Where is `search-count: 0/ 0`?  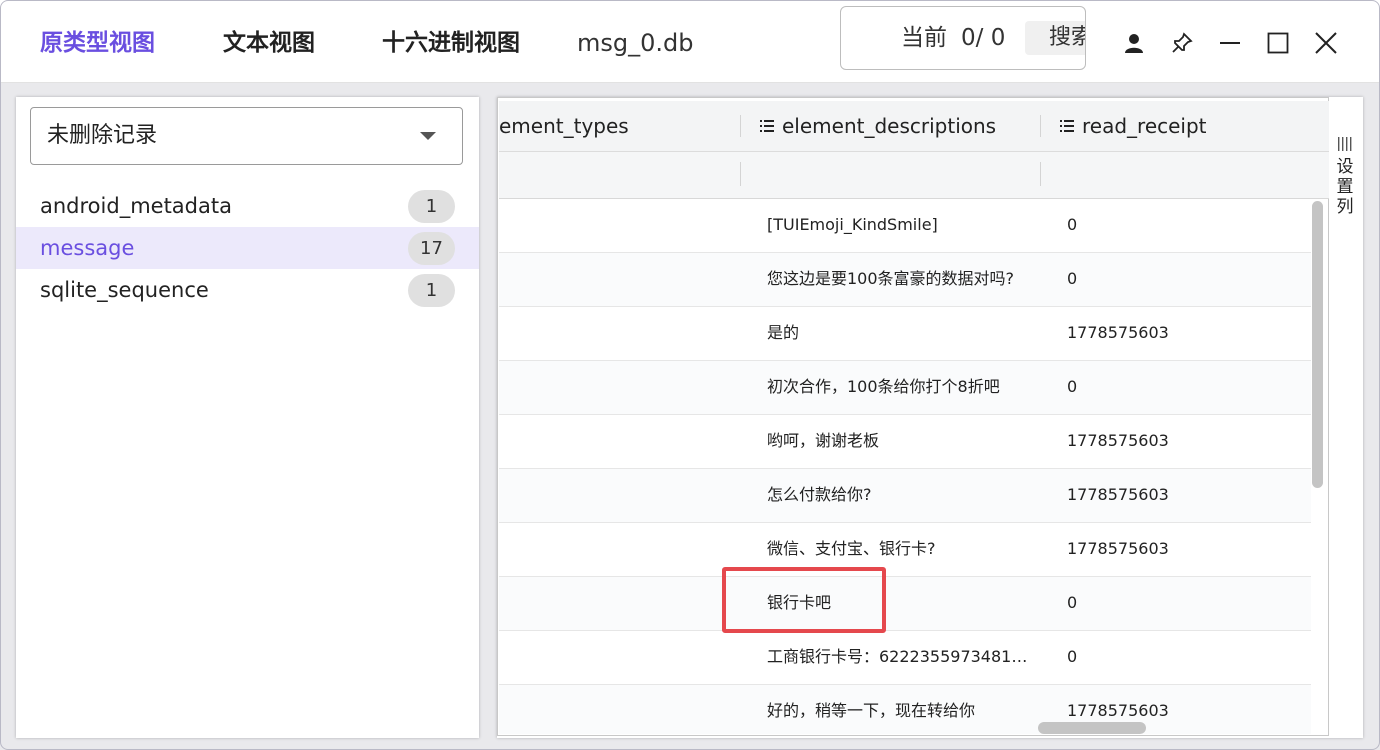 search-count: 0/ 0 is located at coordinates (983, 38).